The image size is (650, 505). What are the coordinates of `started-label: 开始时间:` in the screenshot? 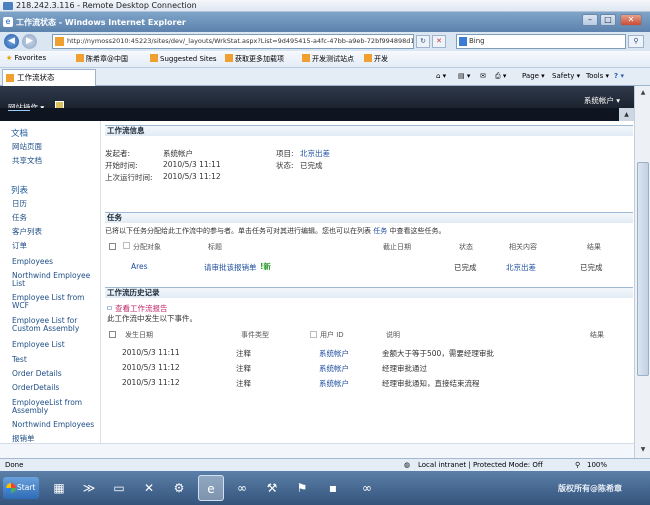 It's located at (121, 165).